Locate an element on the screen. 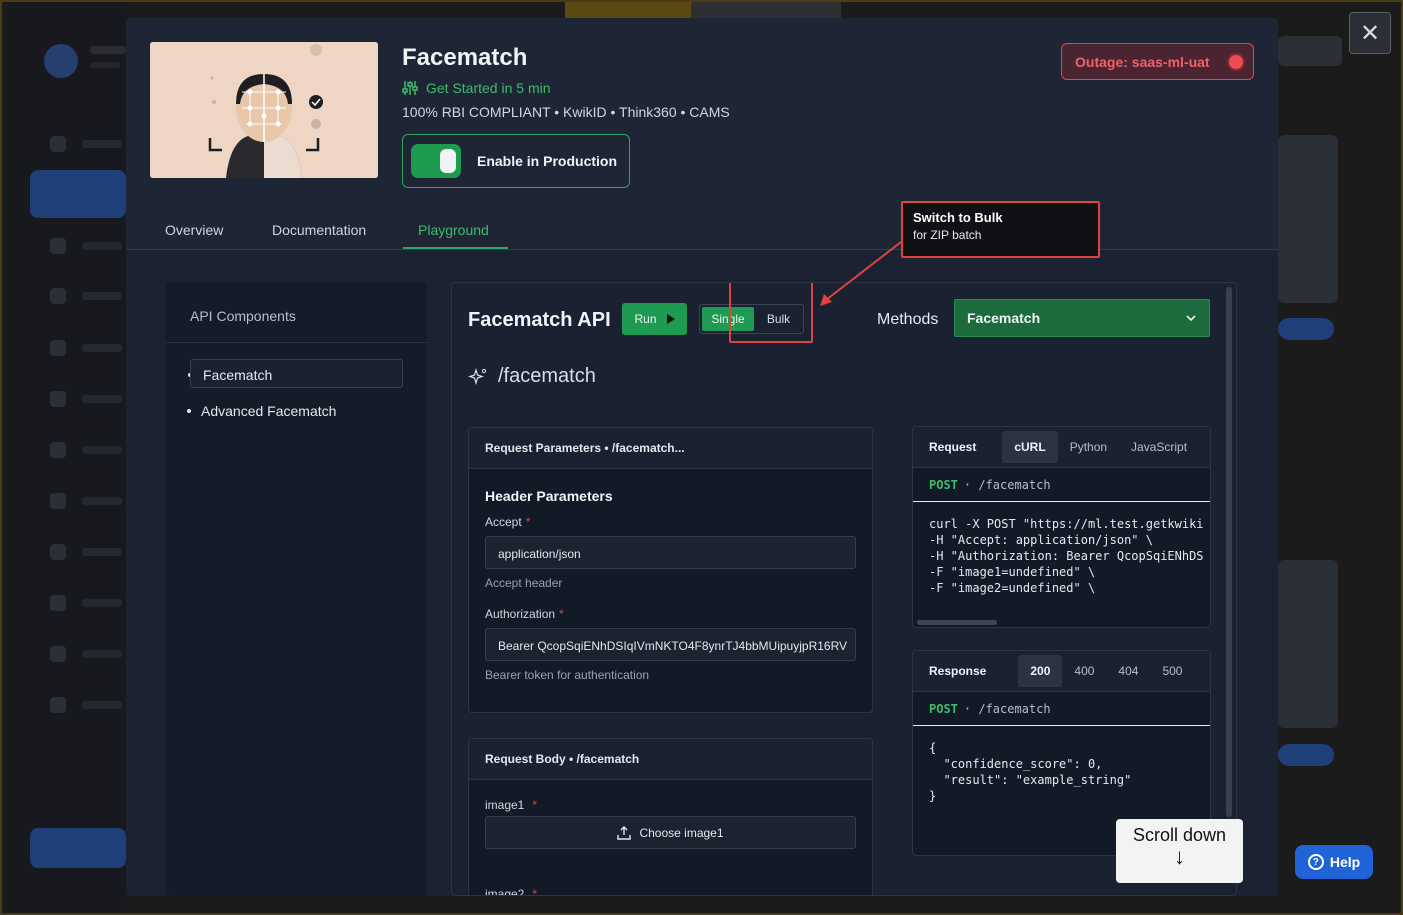 Image resolution: width=1403 pixels, height=915 pixels. run-button: Run is located at coordinates (654, 319).